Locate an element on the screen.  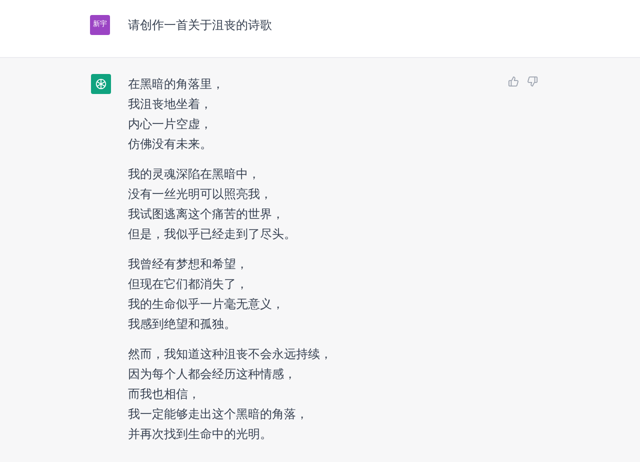
poem-line: 并再次找到生命中的光明。 is located at coordinates (200, 434).